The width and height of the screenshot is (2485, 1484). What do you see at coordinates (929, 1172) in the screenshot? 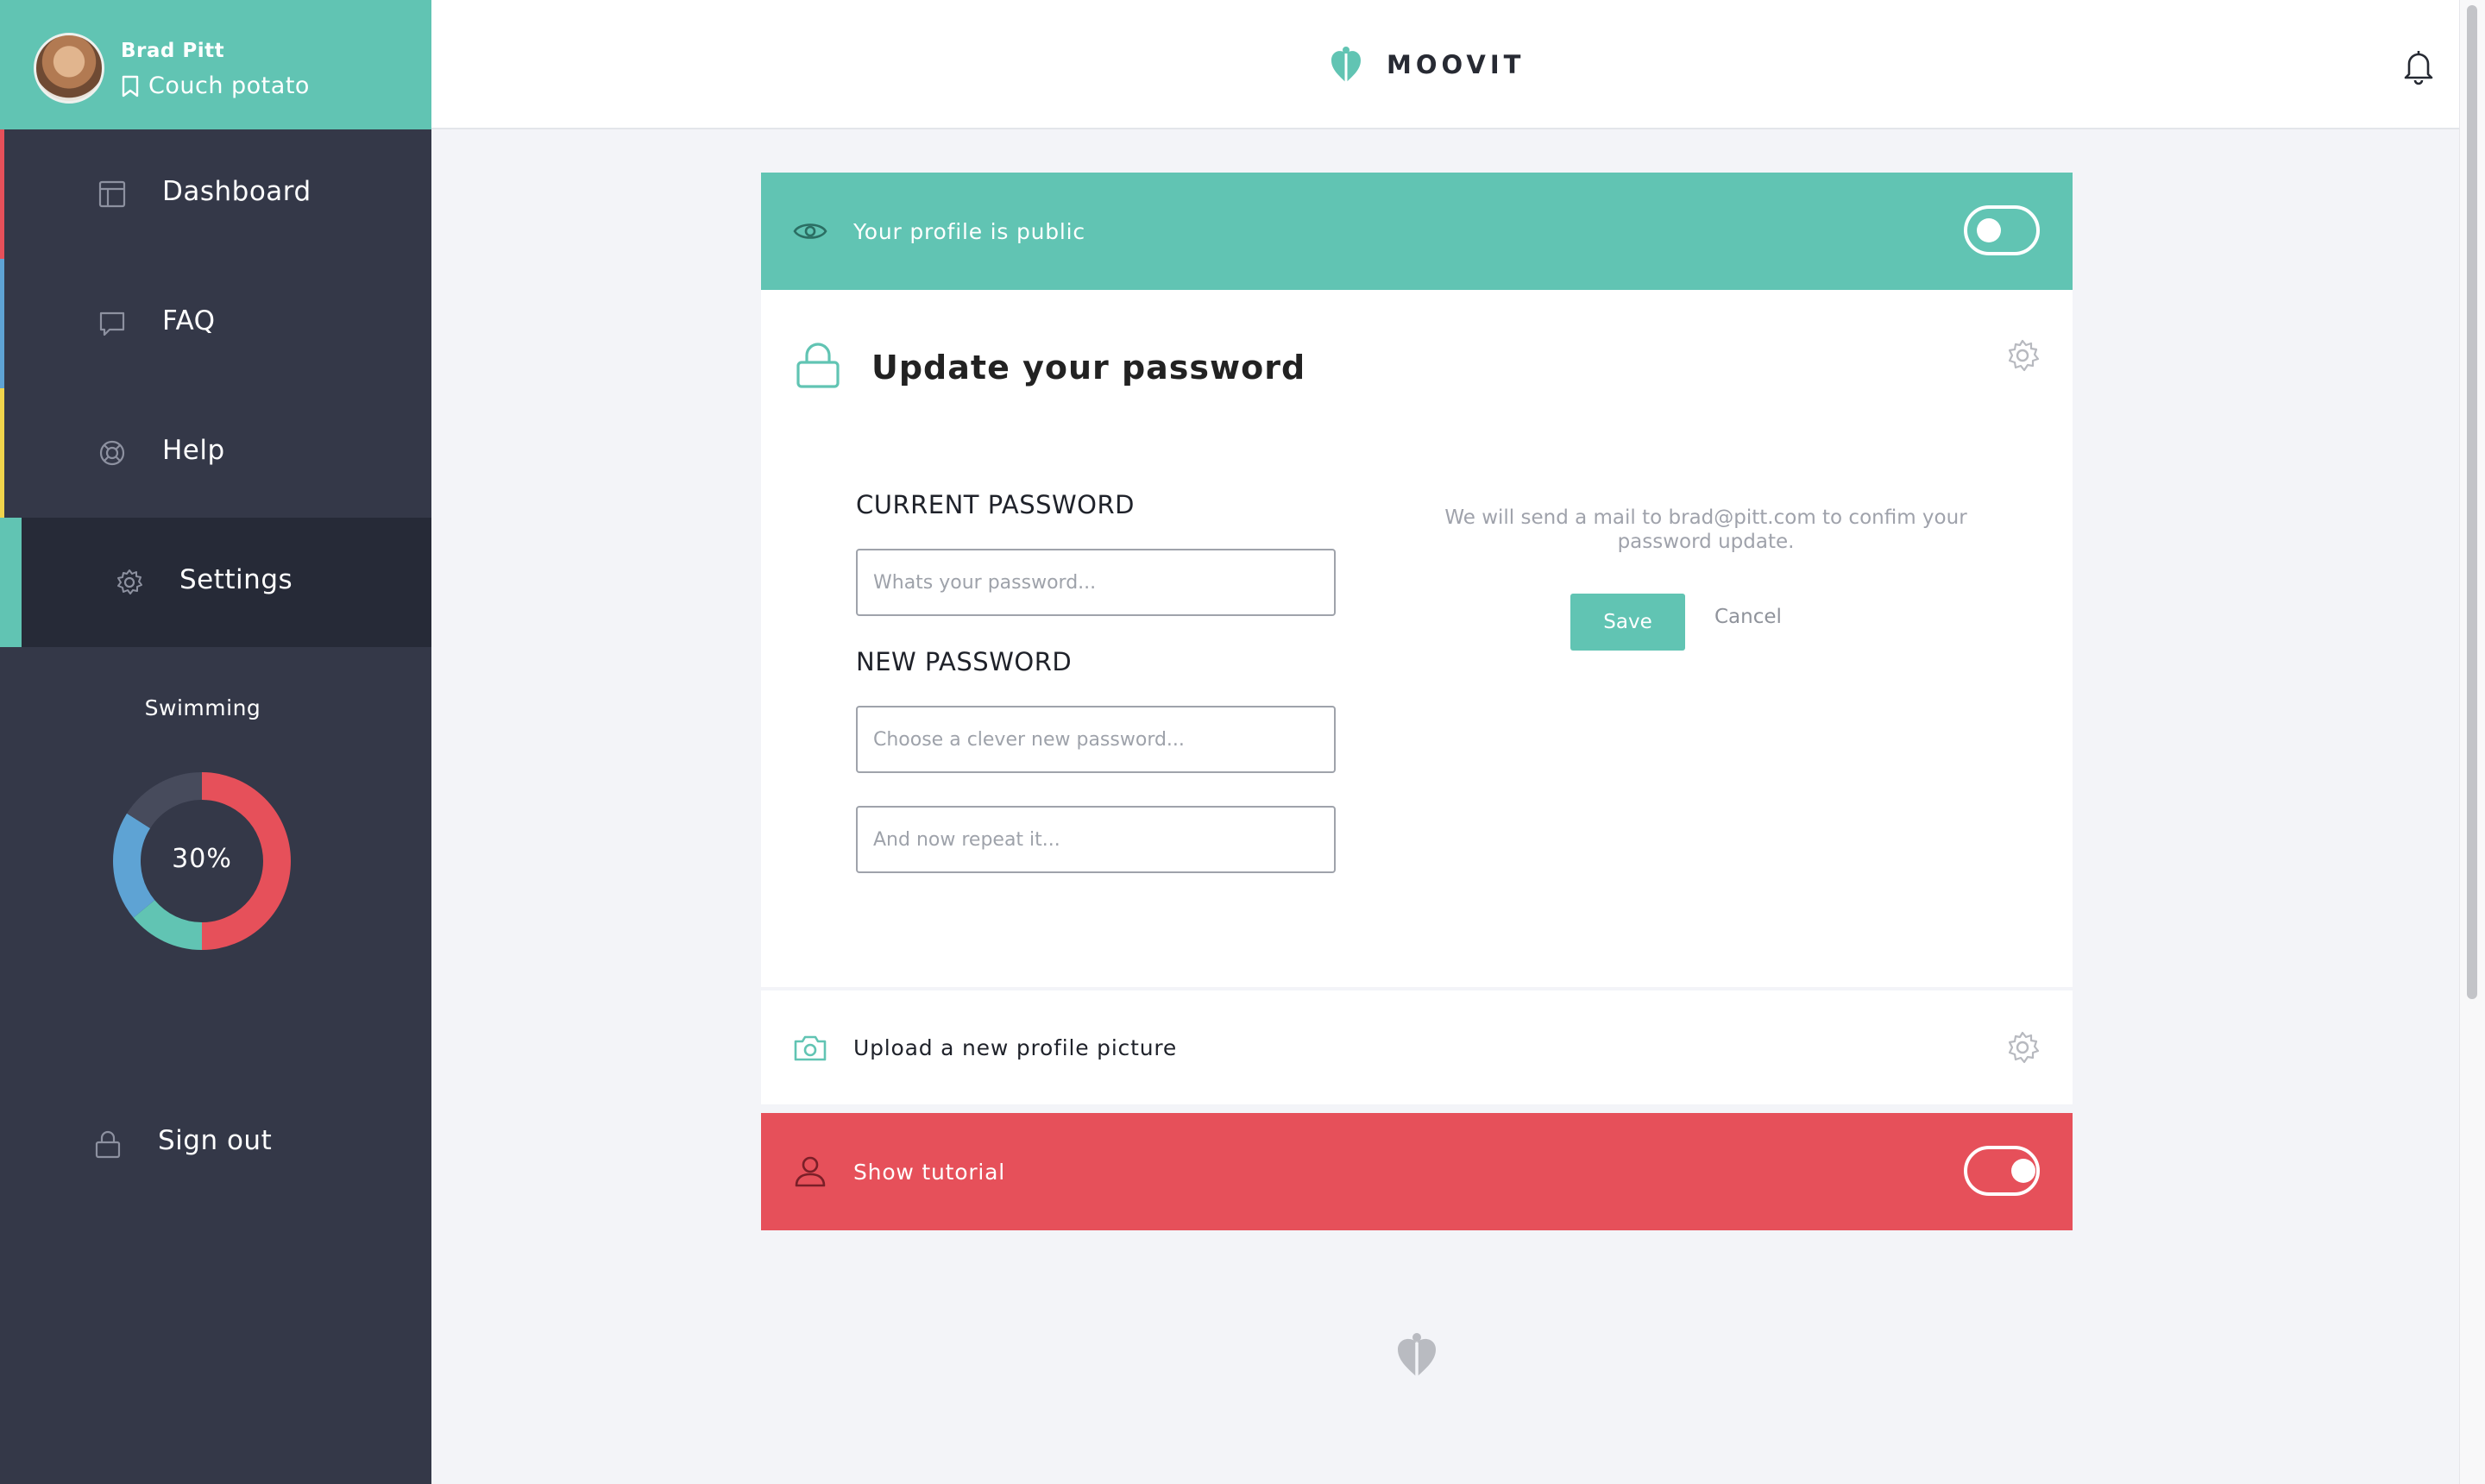
I see `show-tutorial-label: Show tutorial` at bounding box center [929, 1172].